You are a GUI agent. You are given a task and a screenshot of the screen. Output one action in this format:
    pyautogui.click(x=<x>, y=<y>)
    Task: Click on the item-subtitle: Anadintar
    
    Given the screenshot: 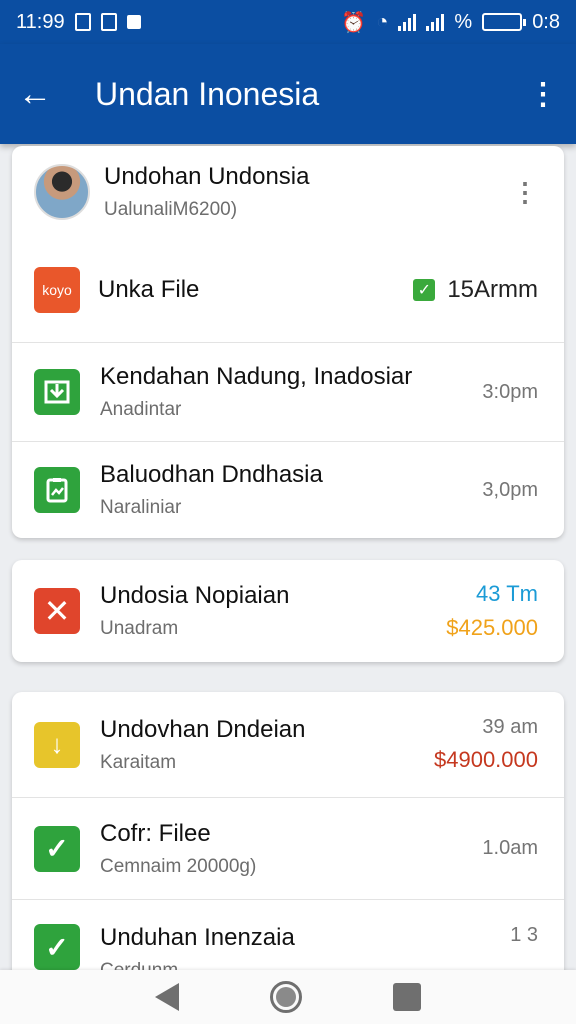 What is the action you would take?
    pyautogui.click(x=141, y=409)
    